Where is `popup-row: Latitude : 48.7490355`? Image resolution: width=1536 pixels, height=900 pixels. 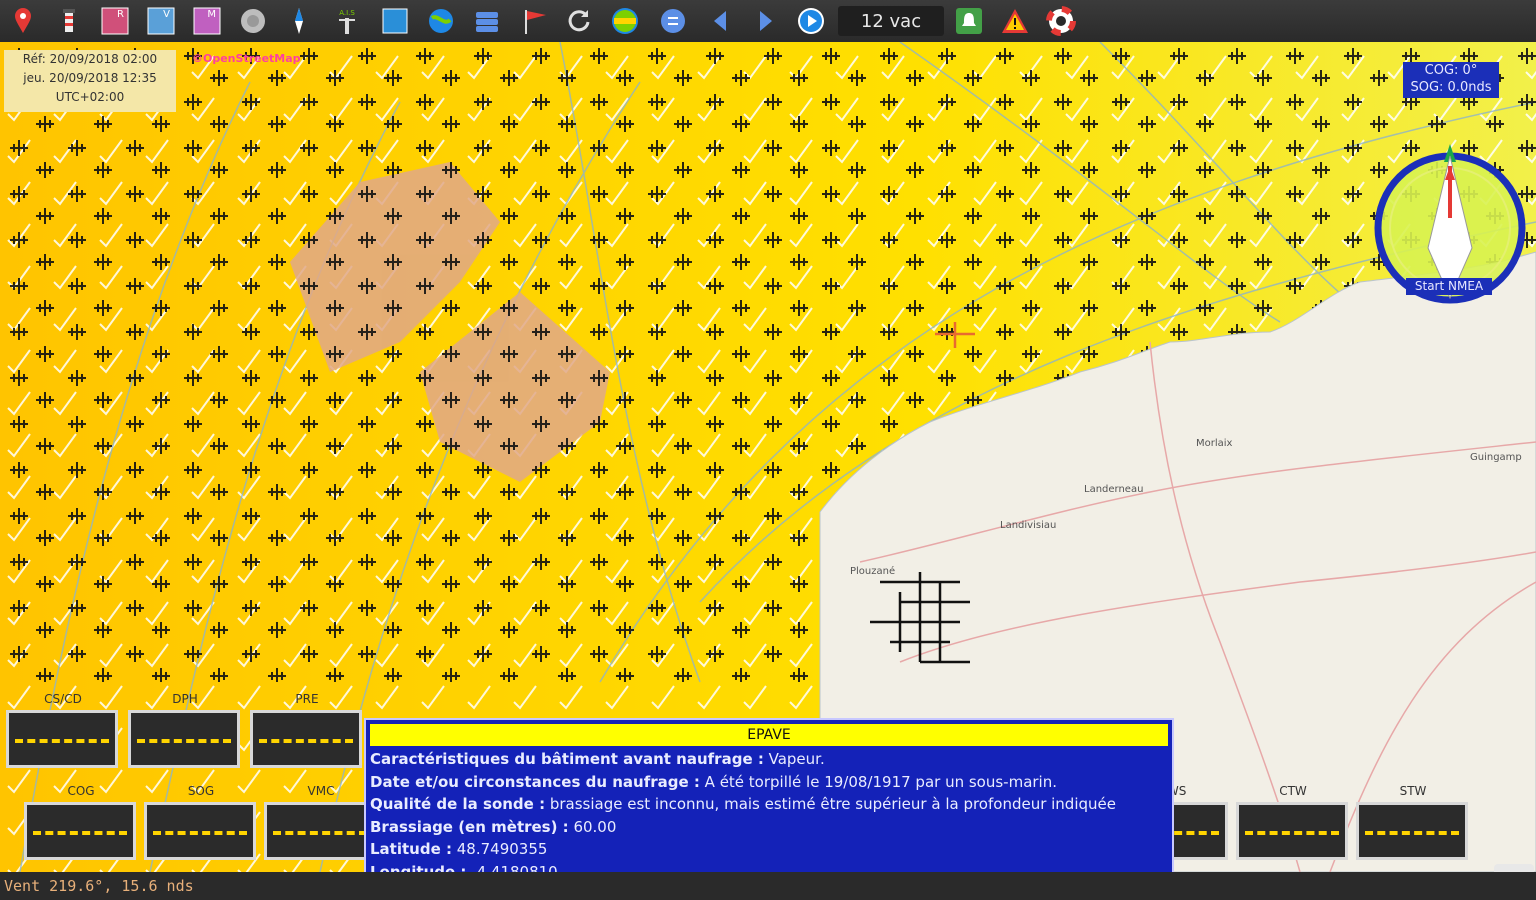 popup-row: Latitude : 48.7490355 is located at coordinates (769, 849).